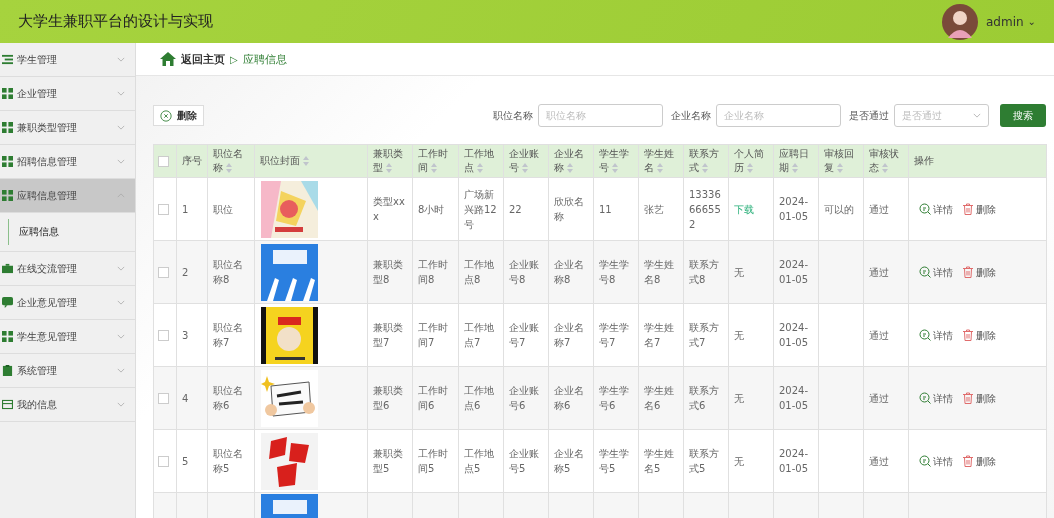  Describe the element at coordinates (228, 272) in the screenshot. I see `table-cell: 职位名称8` at that location.